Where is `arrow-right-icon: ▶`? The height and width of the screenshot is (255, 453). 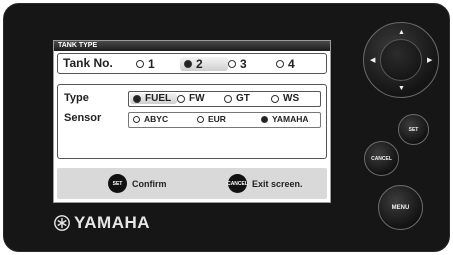
arrow-right-icon: ▶ is located at coordinates (429, 60).